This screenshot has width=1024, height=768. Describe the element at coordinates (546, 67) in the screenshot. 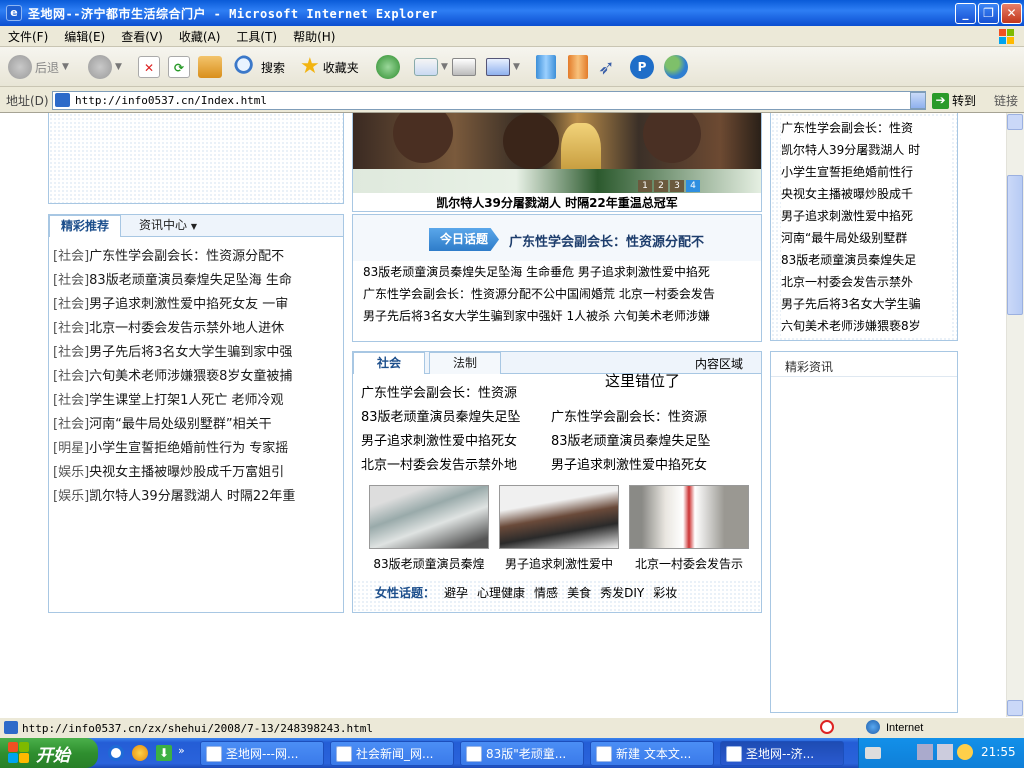

I see `research-button` at that location.